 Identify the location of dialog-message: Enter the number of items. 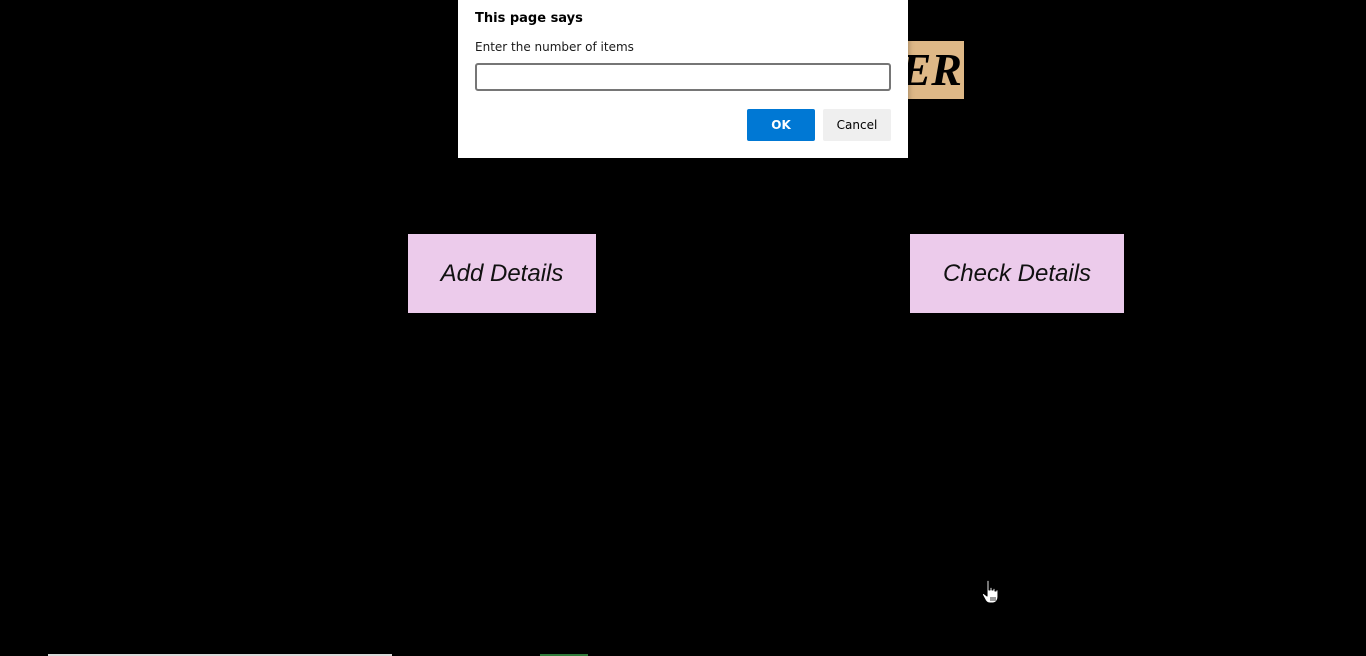
(554, 47).